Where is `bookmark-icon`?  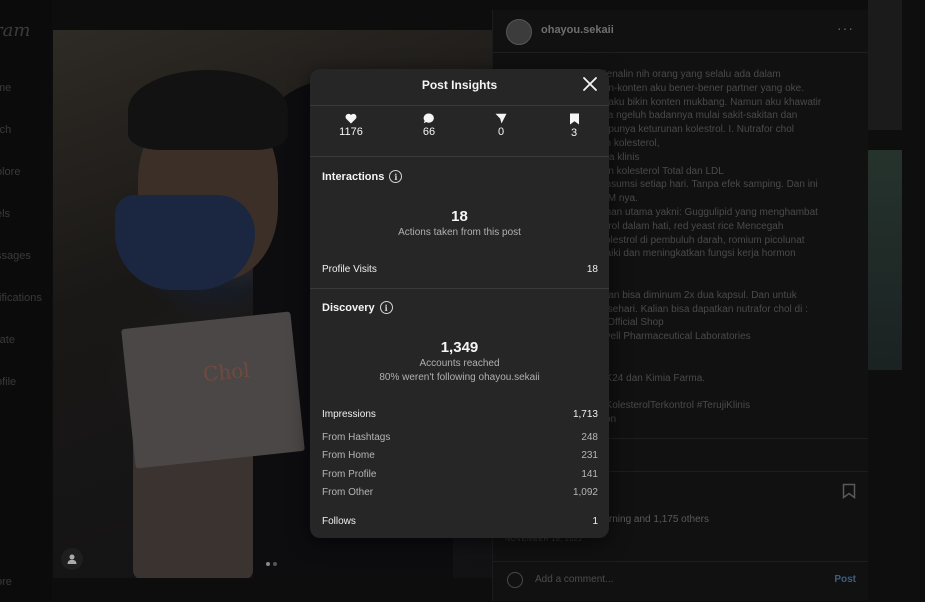
bookmark-icon is located at coordinates (574, 119).